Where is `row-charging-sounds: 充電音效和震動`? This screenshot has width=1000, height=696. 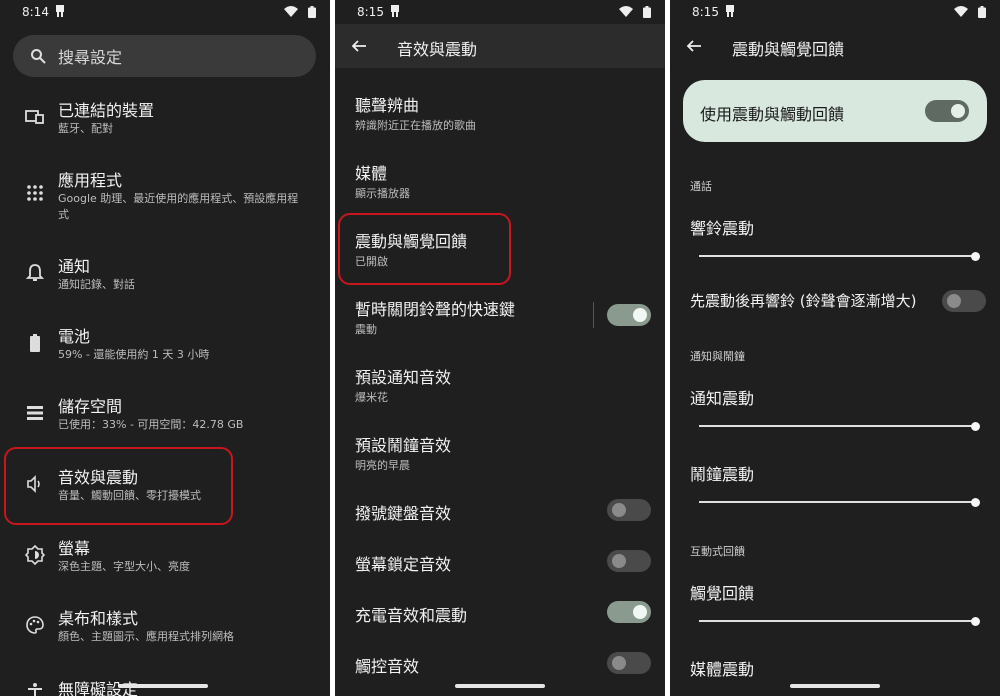
row-charging-sounds: 充電音效和震動 is located at coordinates (500, 620).